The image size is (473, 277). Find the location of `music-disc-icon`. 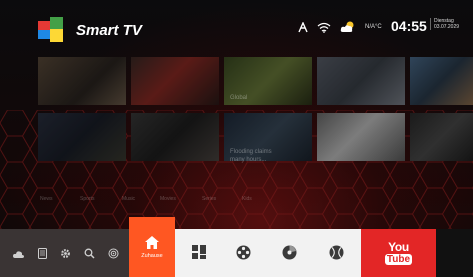

music-disc-icon is located at coordinates (289, 252).